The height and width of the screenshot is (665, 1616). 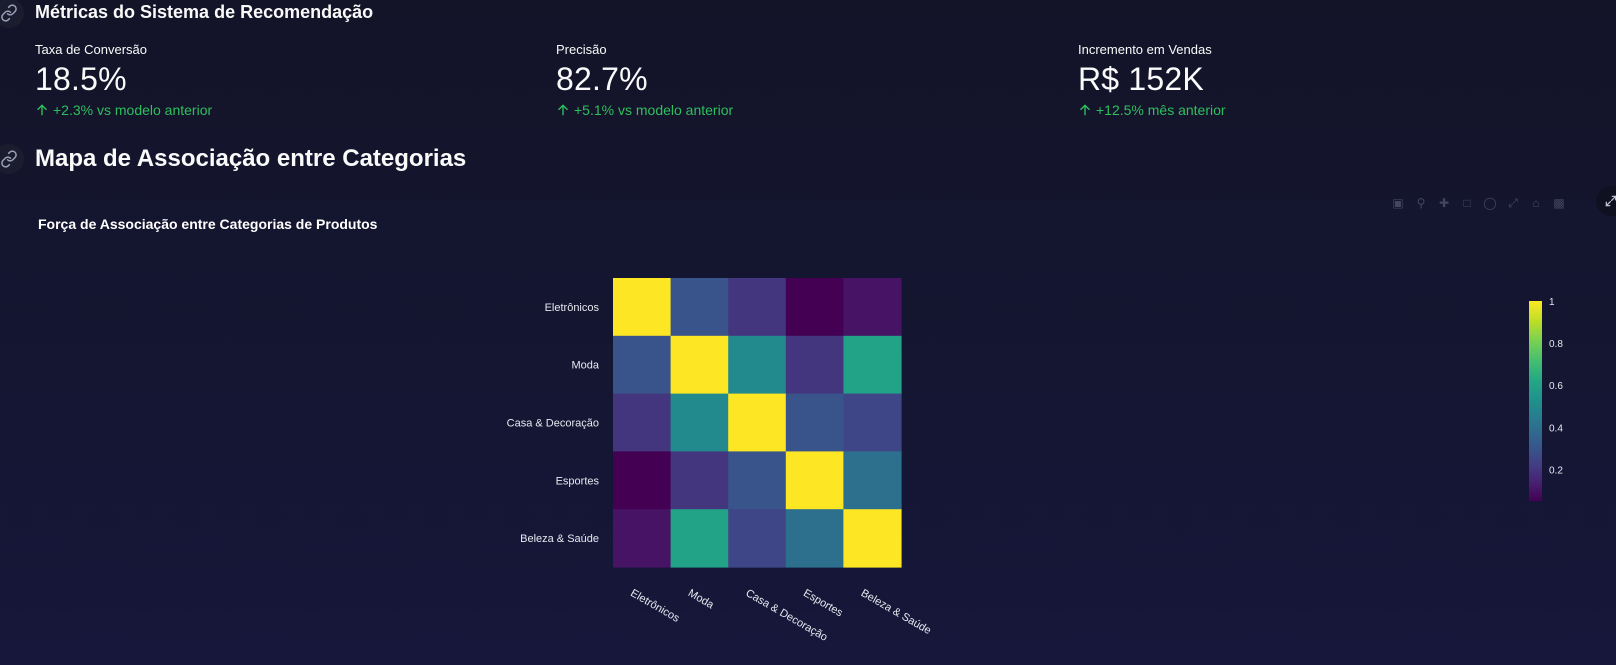 I want to click on x-tick-label: Esportes, so click(x=823, y=603).